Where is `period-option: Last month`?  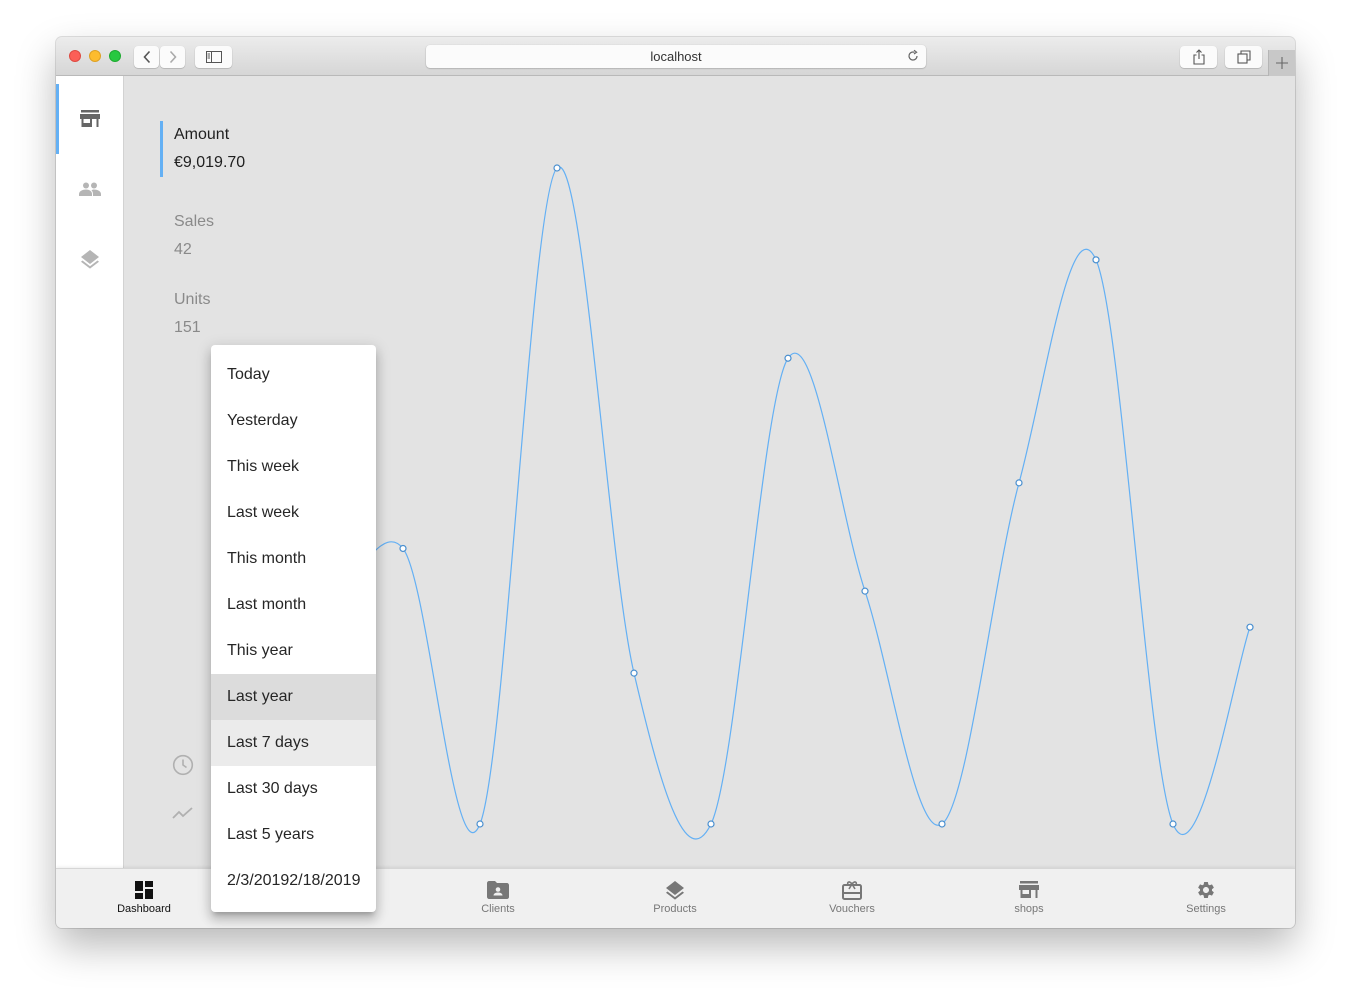
period-option: Last month is located at coordinates (293, 605).